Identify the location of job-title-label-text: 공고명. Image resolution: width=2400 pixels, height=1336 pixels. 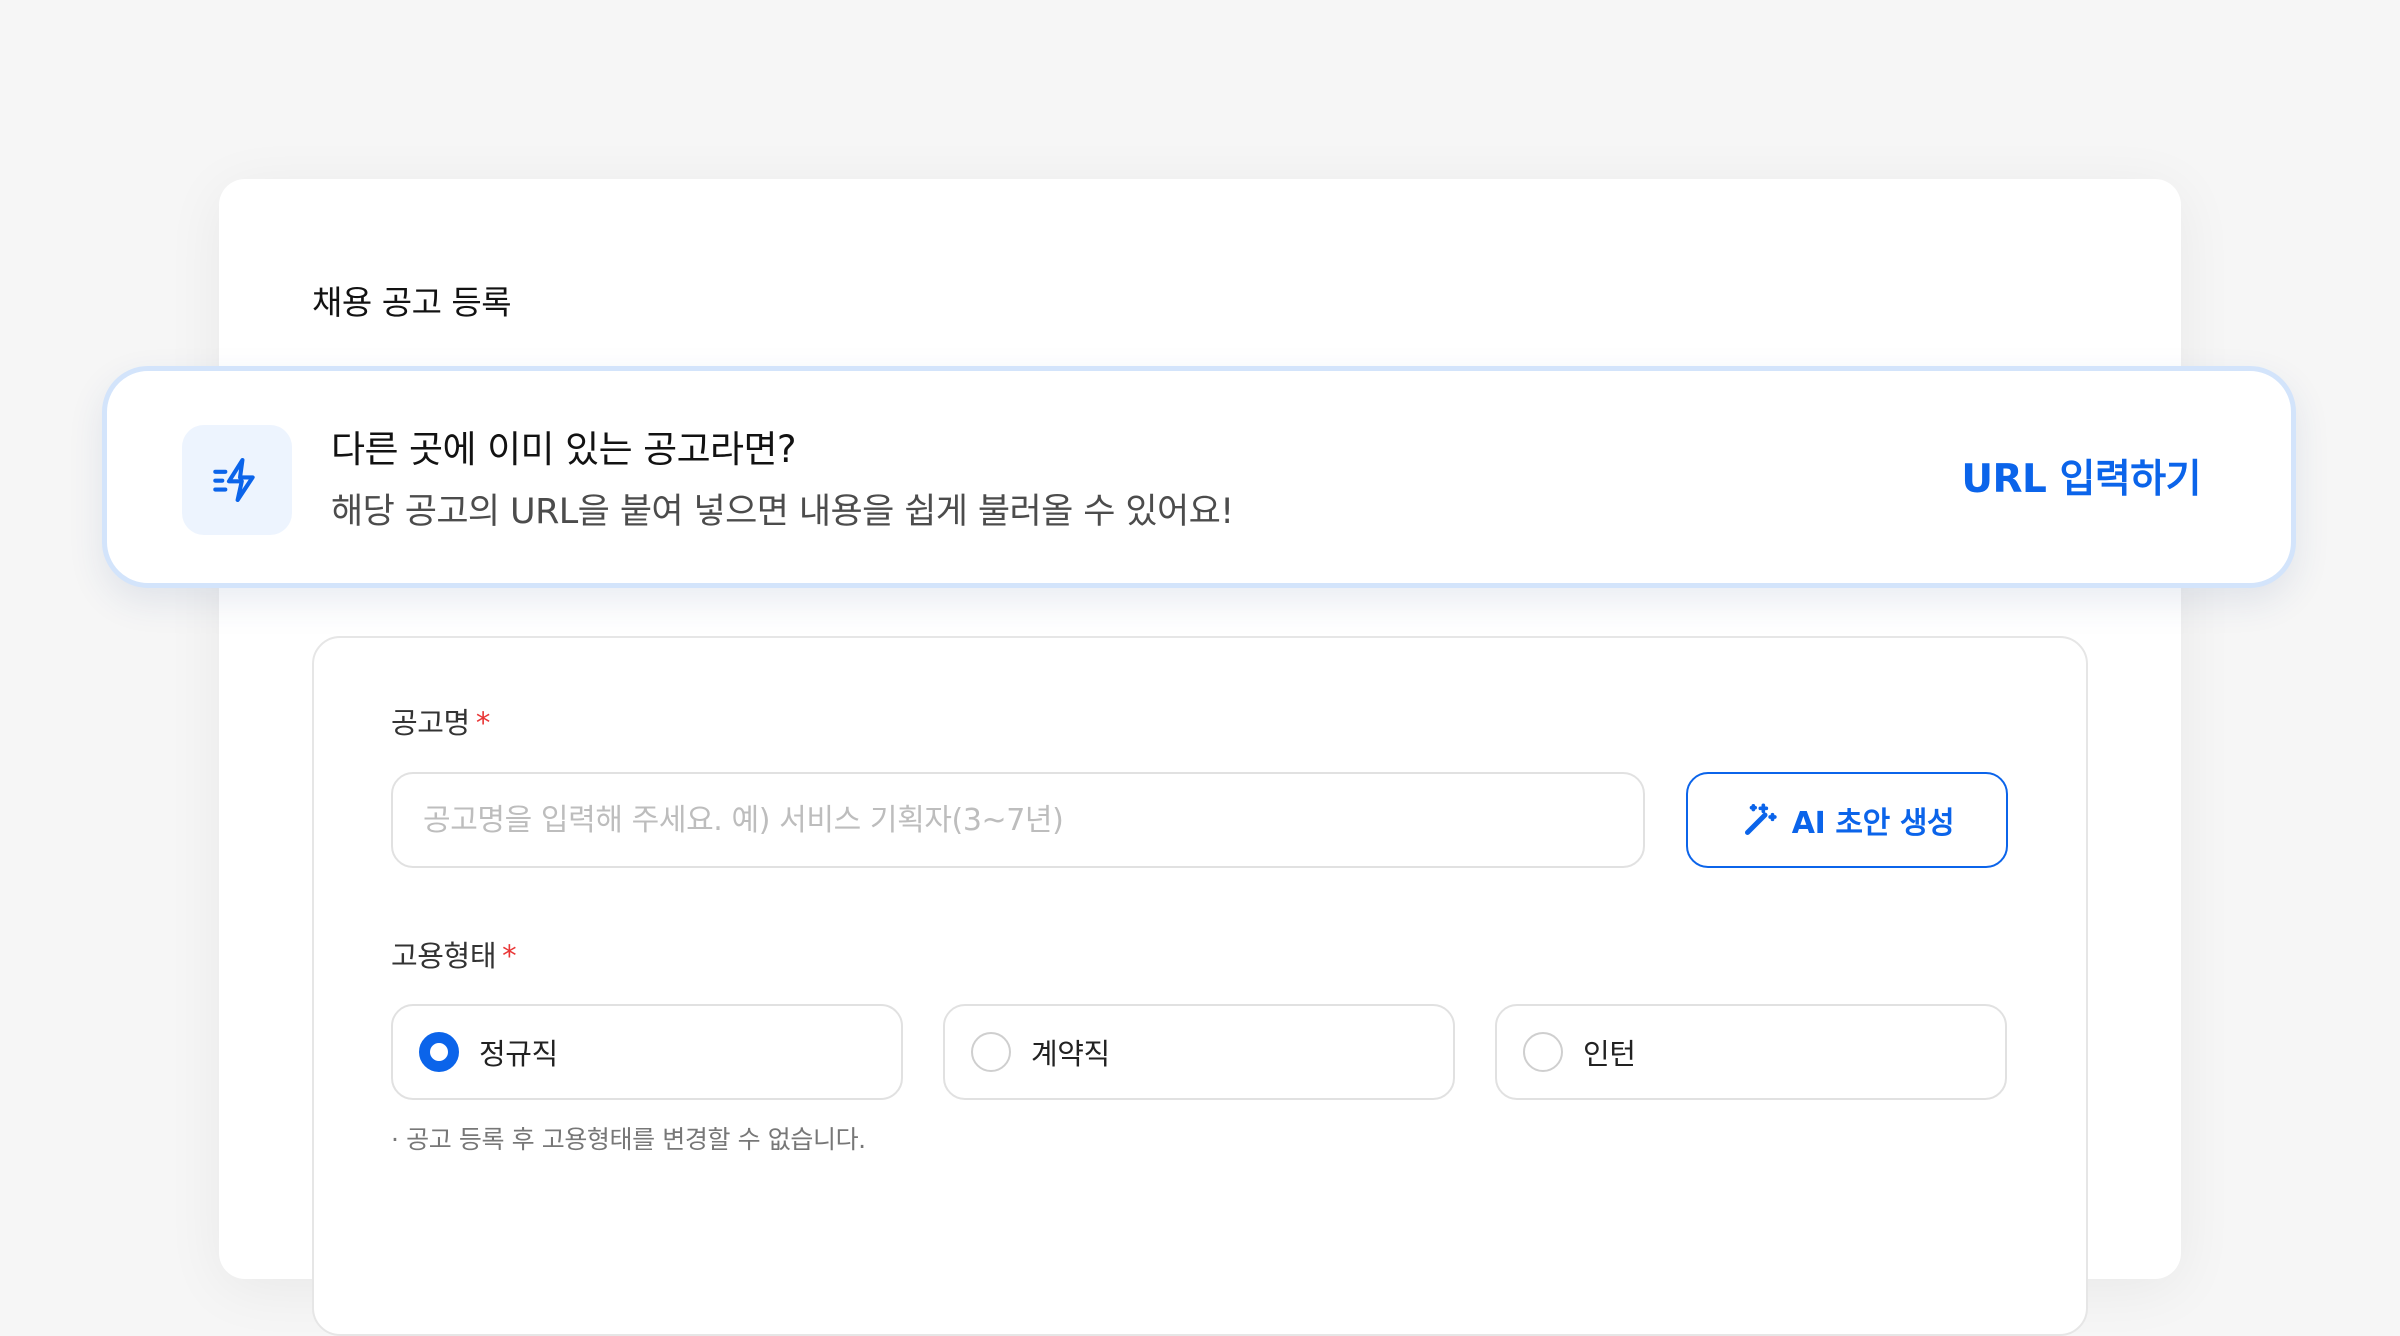
(430, 723).